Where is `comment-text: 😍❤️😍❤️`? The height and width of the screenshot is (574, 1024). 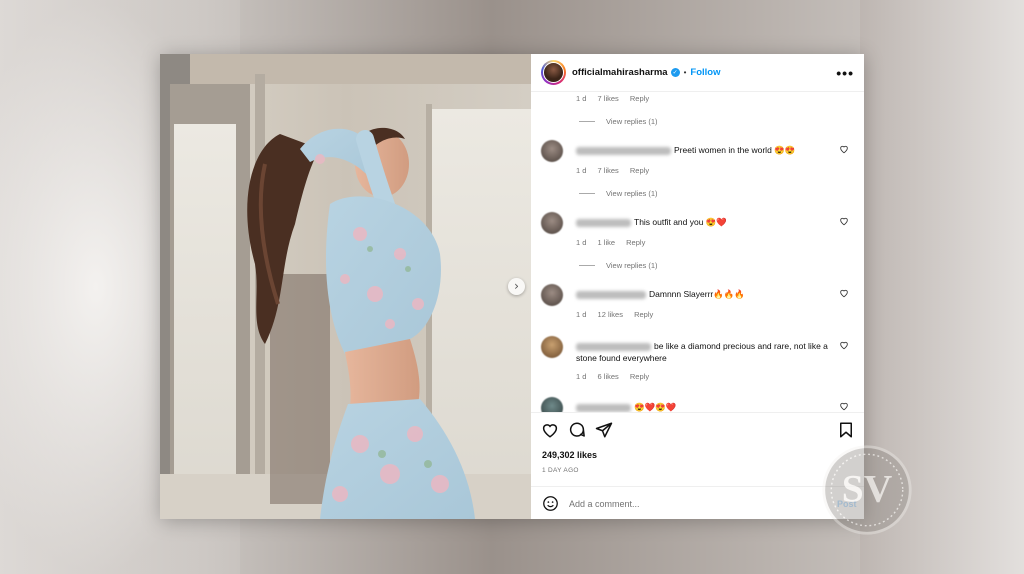
comment-text: 😍❤️😍❤️ is located at coordinates (655, 407).